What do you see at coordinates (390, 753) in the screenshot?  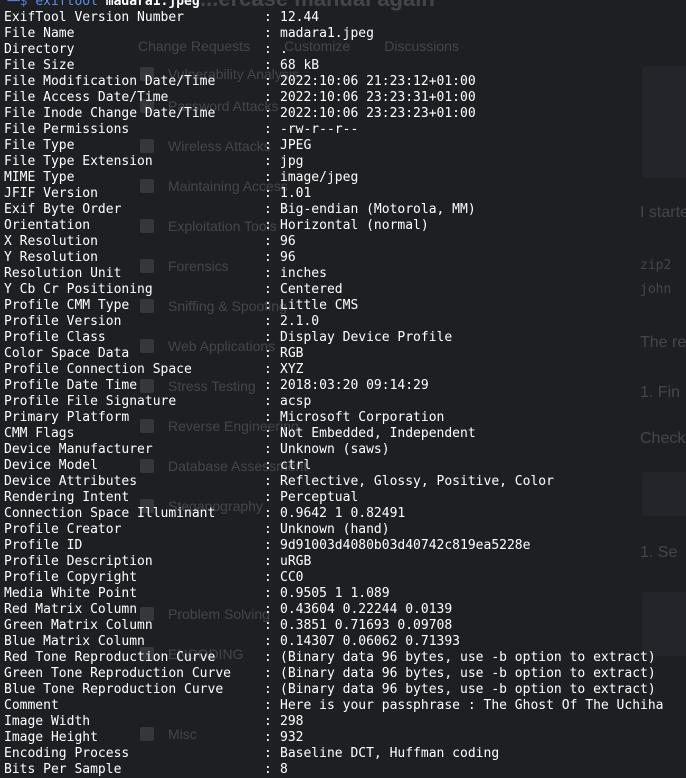 I see `exif-value: Baseline DCT, Huffman coding` at bounding box center [390, 753].